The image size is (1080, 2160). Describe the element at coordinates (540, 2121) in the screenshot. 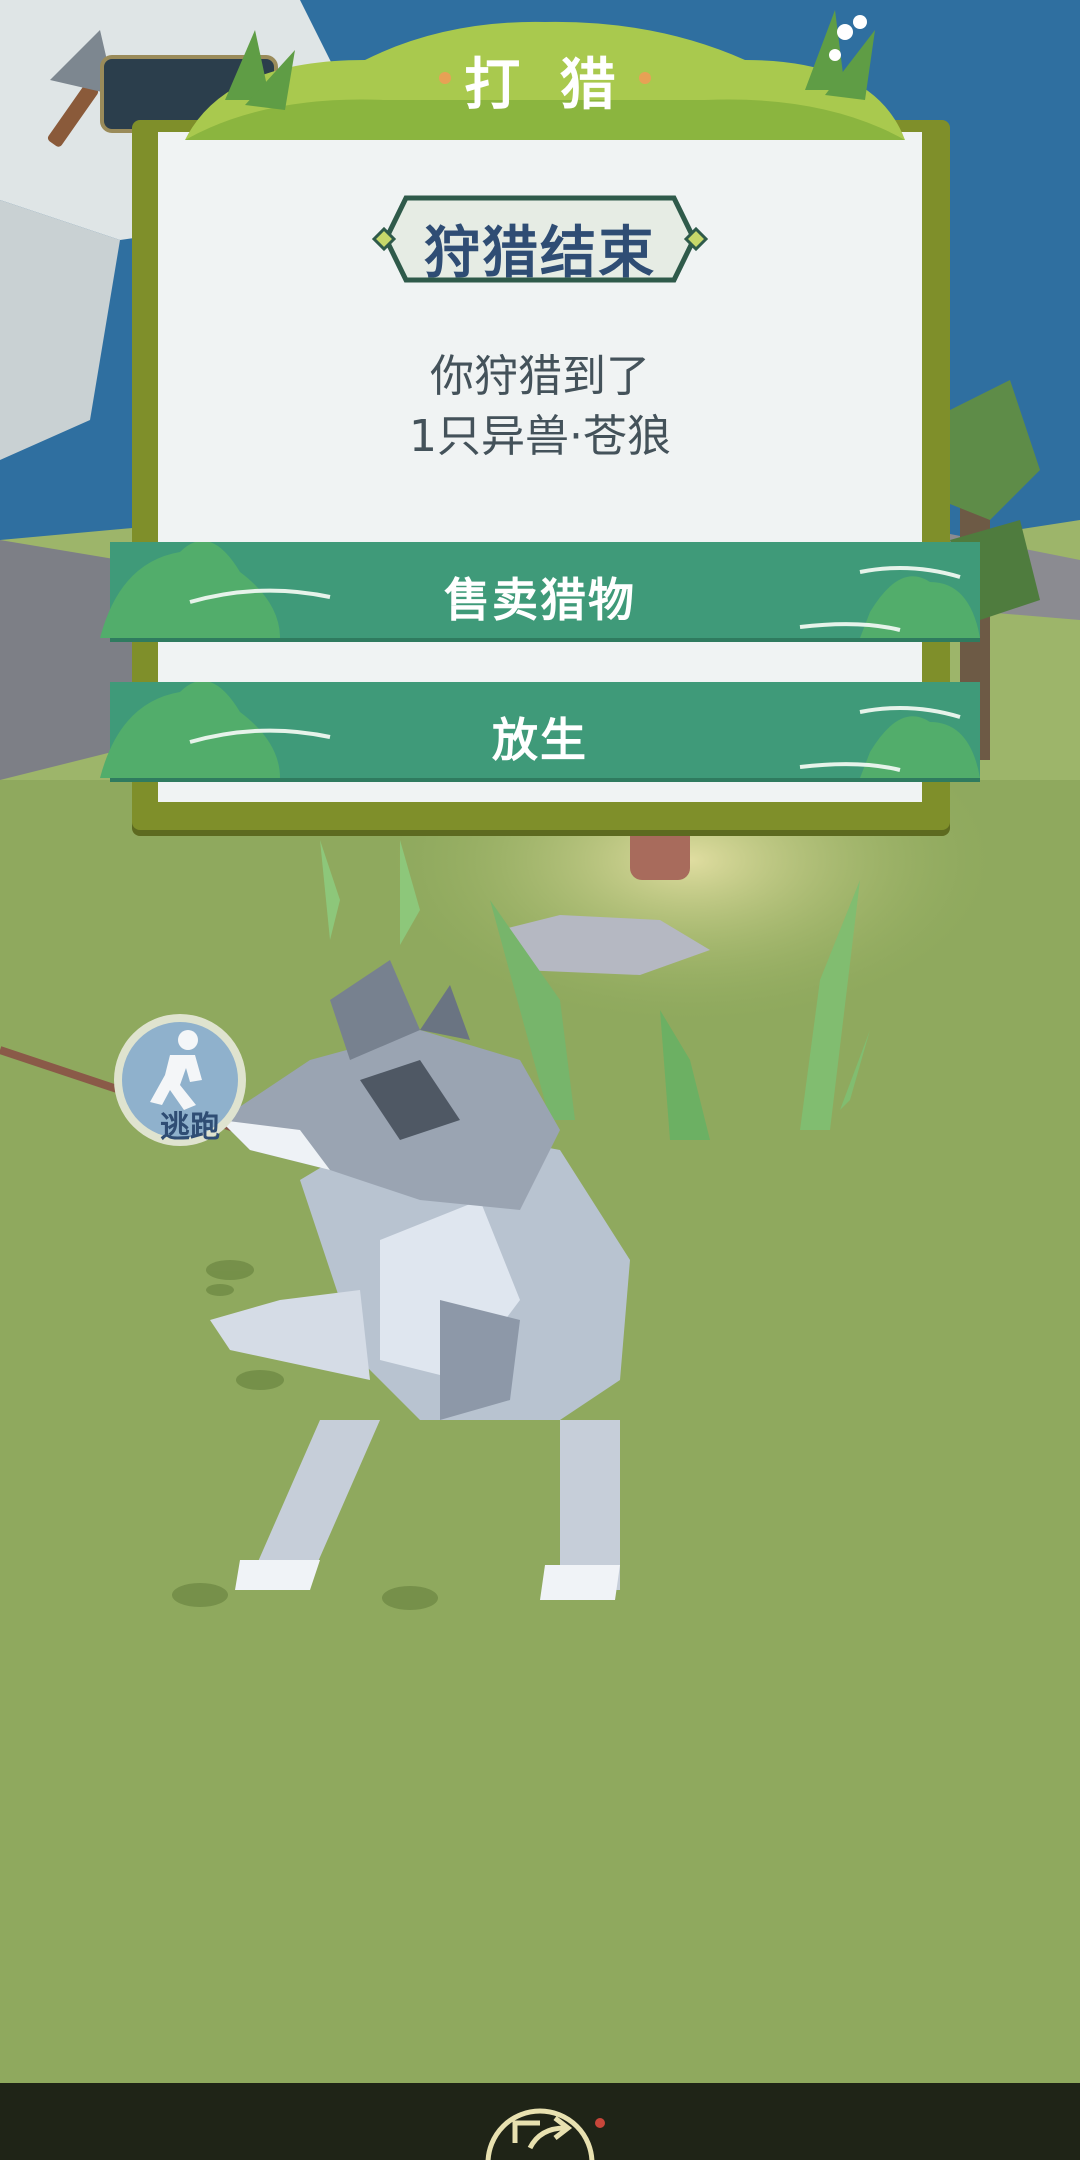

I see `bottom-bar` at that location.